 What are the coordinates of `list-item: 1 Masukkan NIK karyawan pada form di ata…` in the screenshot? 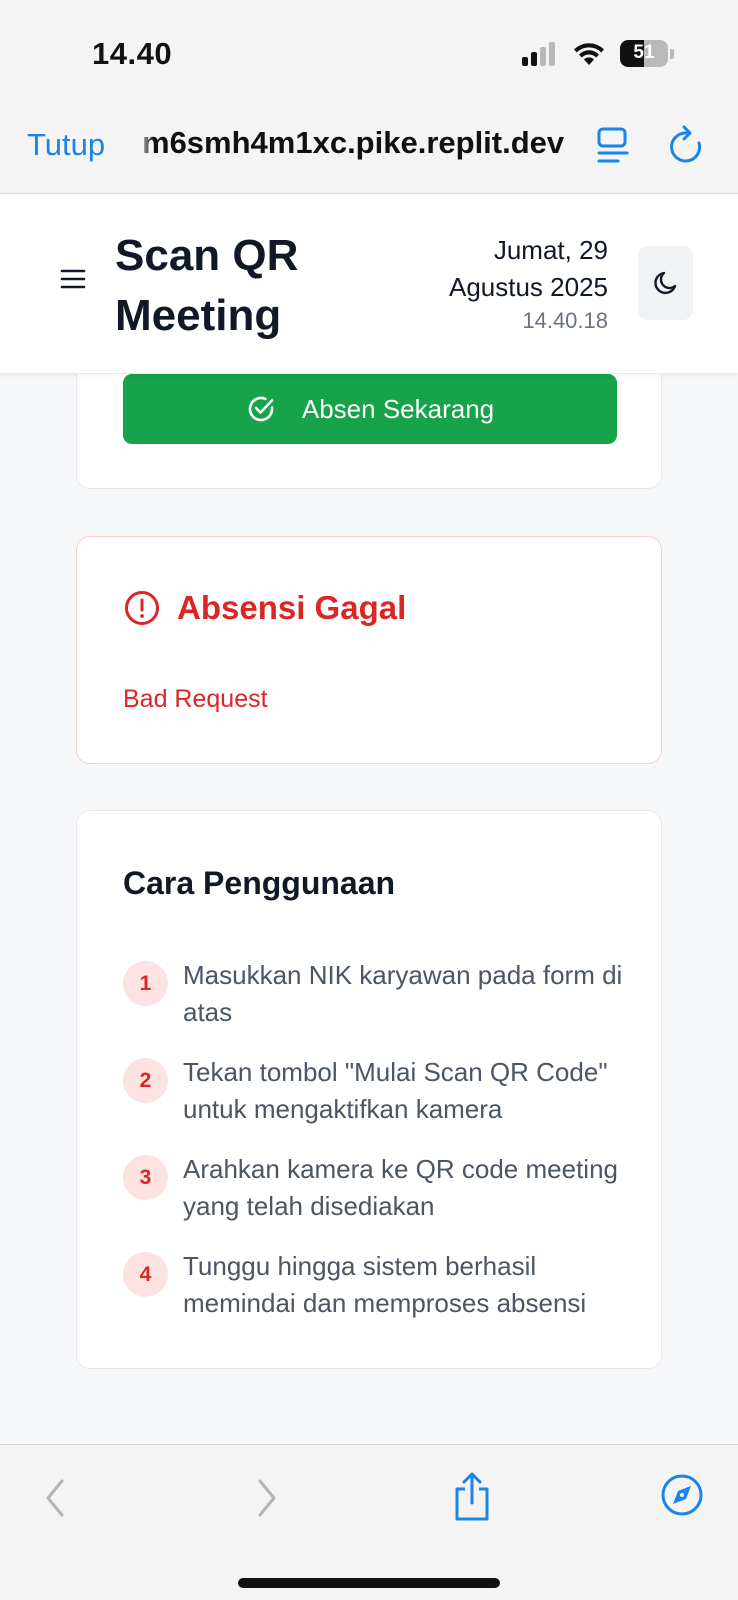 It's located at (373, 994).